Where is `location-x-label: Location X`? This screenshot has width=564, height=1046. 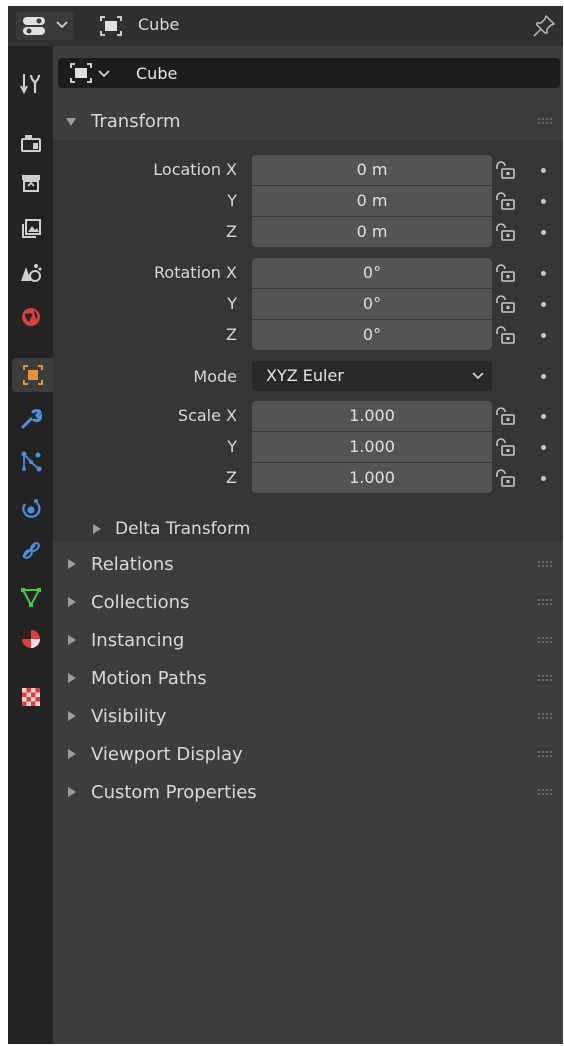
location-x-label: Location X is located at coordinates (195, 169).